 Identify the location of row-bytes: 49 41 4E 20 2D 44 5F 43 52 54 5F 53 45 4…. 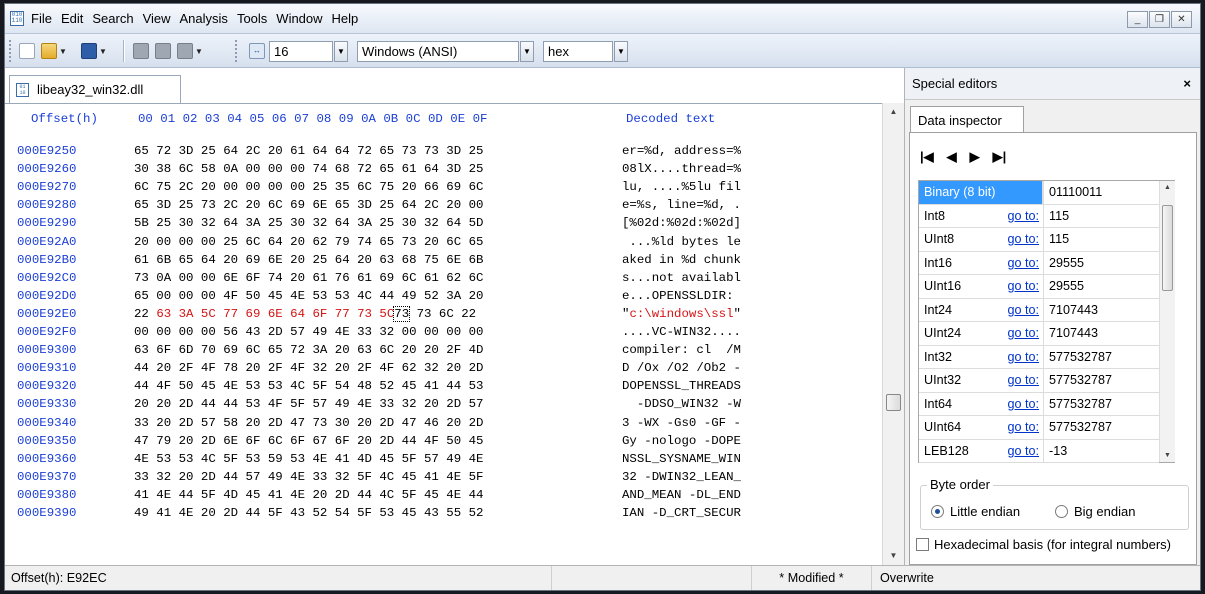
(308, 513).